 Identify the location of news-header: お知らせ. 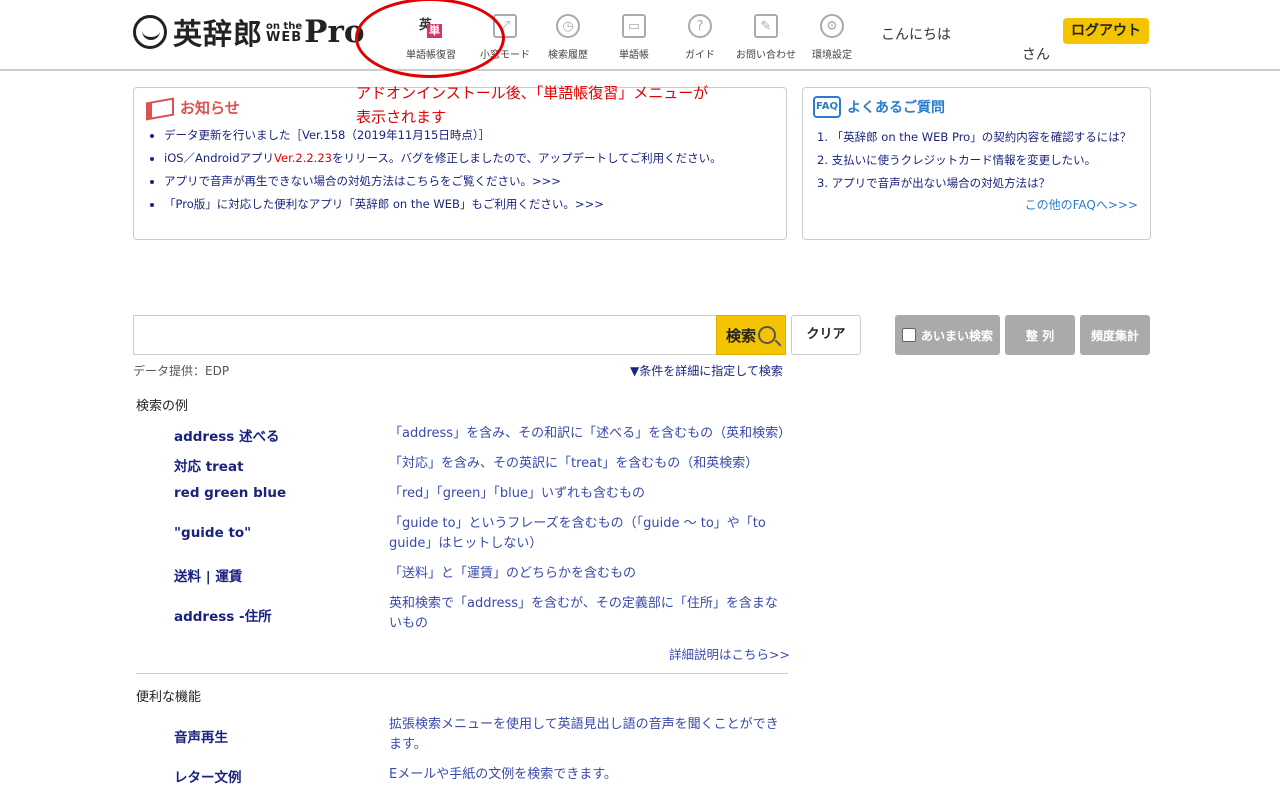
(192, 107).